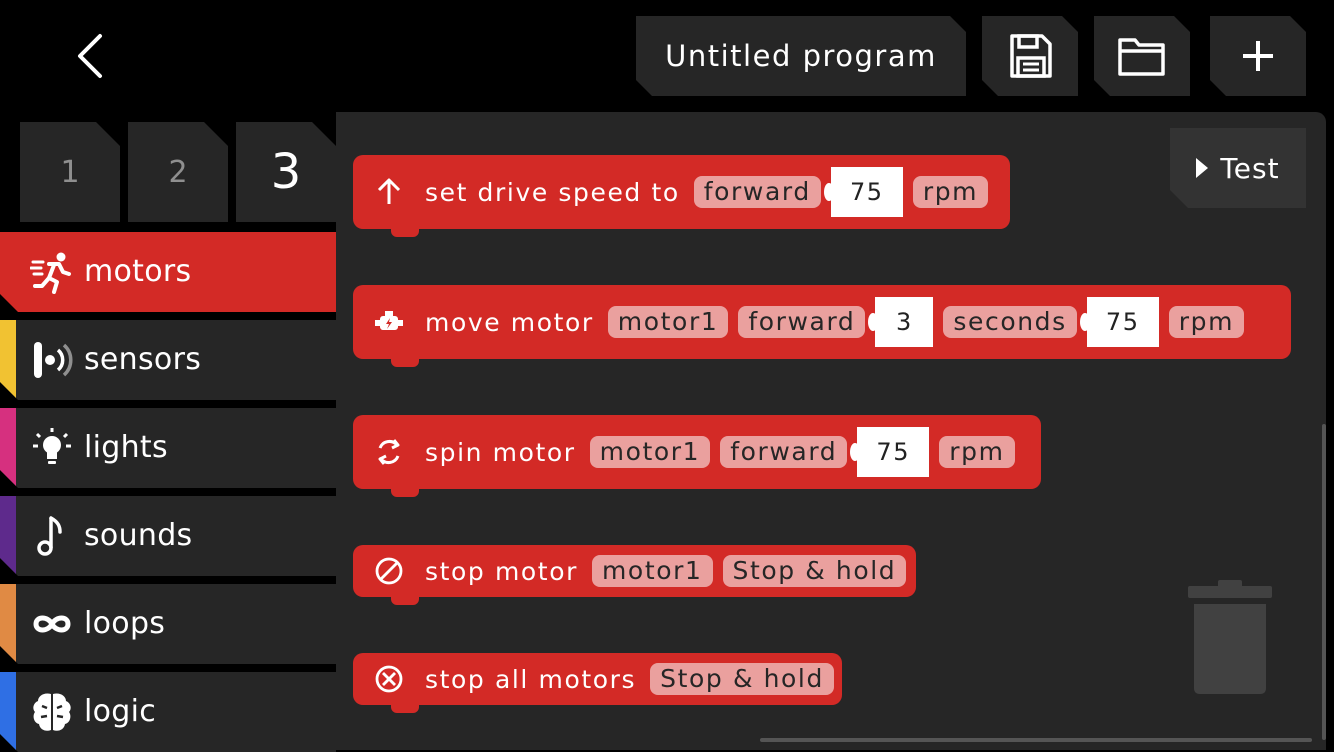 Image resolution: width=1334 pixels, height=752 pixels. I want to click on block-stop-motor: stop motor motor1 Stop & hold, so click(634, 575).